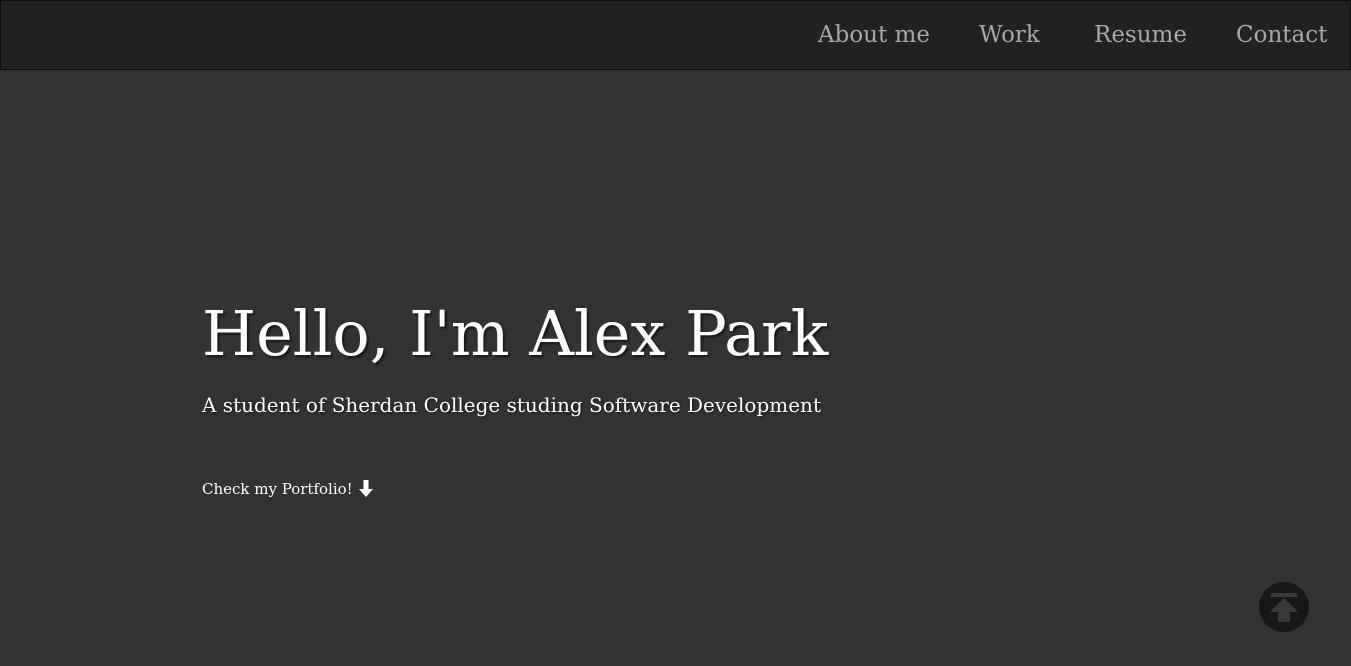  What do you see at coordinates (277, 489) in the screenshot?
I see `check-portfolio-label: Check my Portfolio!` at bounding box center [277, 489].